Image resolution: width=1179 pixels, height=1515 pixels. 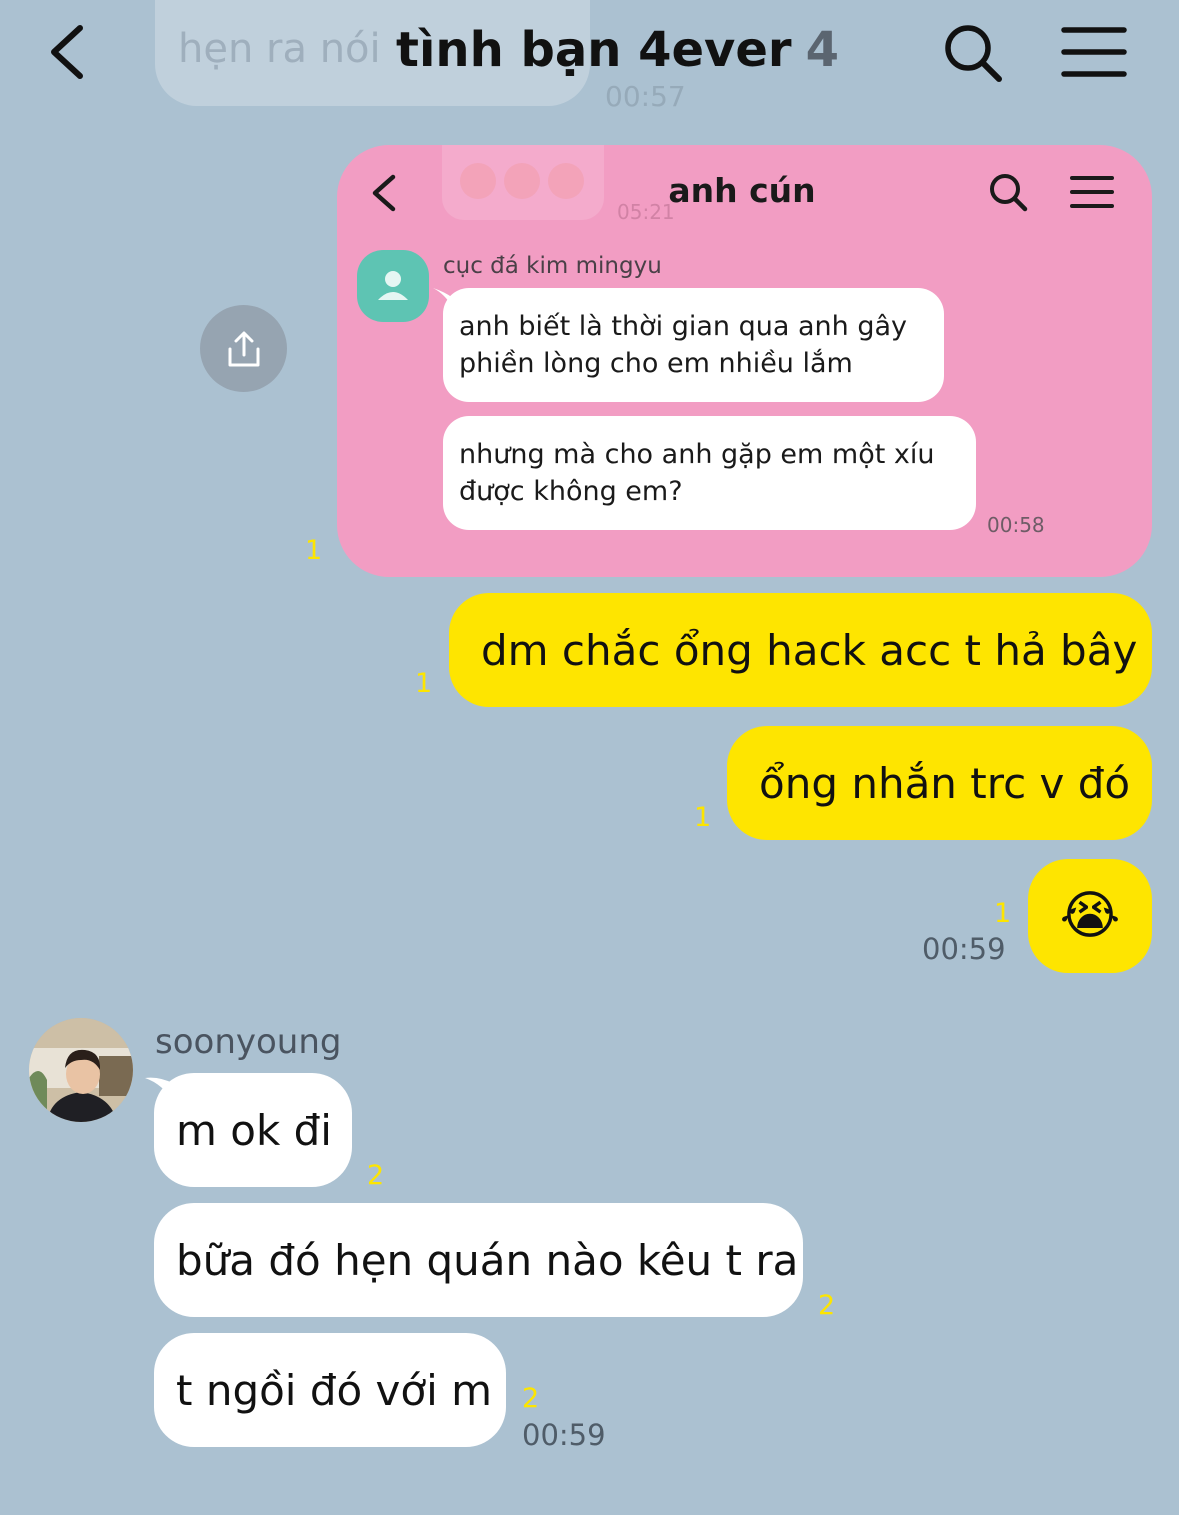 What do you see at coordinates (645, 96) in the screenshot?
I see `previous-message-time: 00:57` at bounding box center [645, 96].